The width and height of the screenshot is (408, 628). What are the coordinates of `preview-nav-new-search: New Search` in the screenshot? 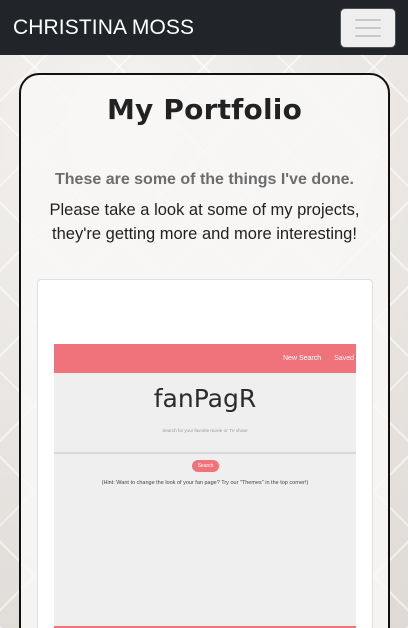 It's located at (302, 358).